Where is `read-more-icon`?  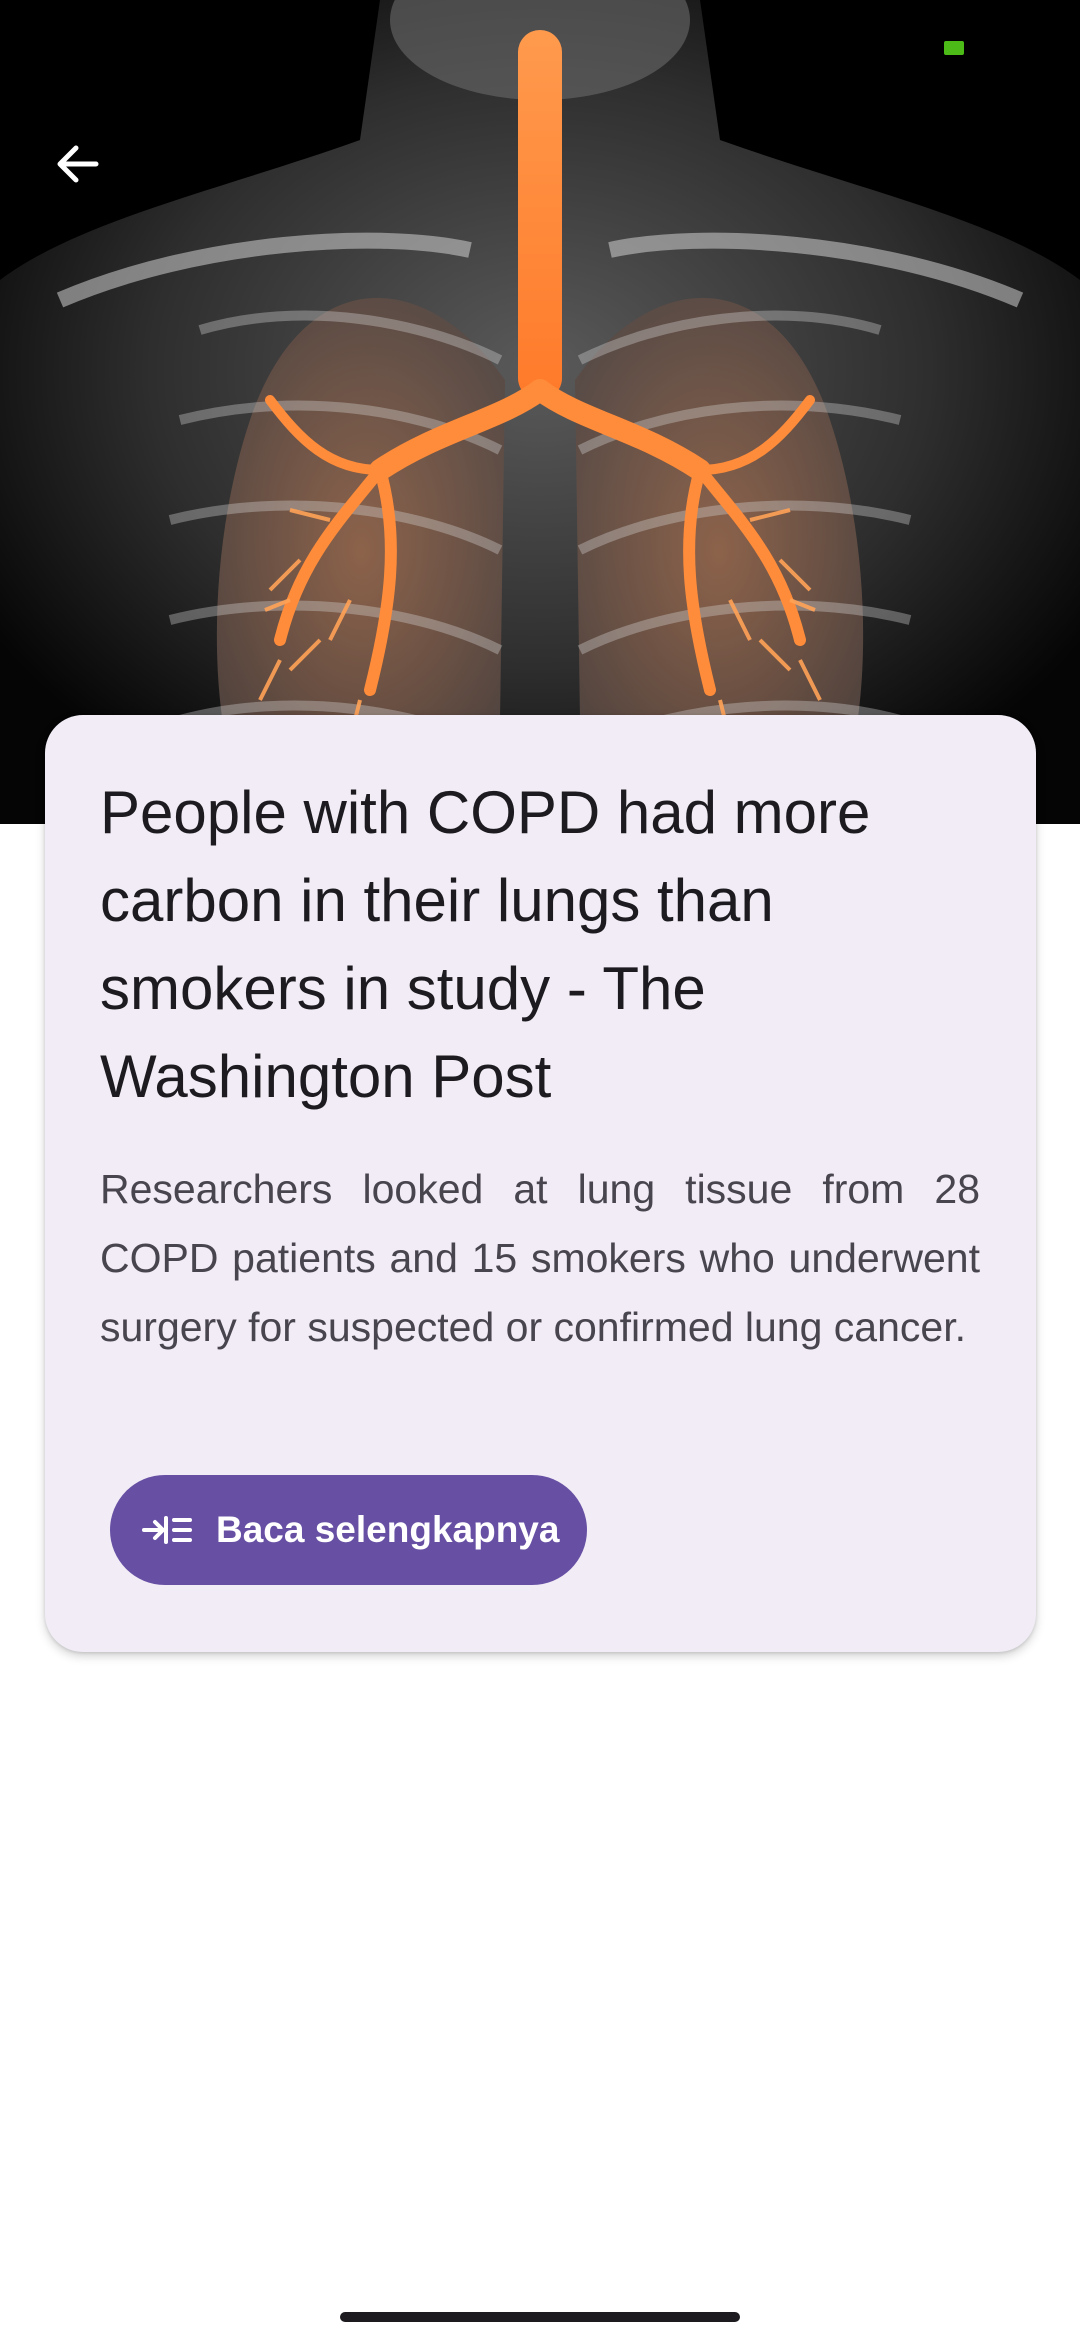
read-more-icon is located at coordinates (167, 1530).